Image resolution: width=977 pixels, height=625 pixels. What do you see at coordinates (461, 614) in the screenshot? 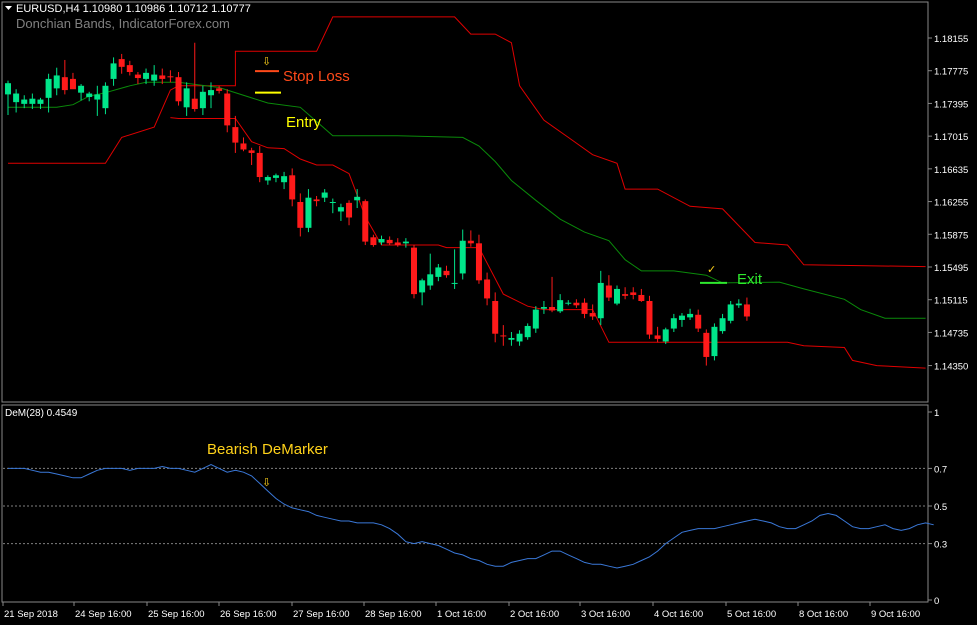
I see `time-tick-label: 1 Oct 16:00` at bounding box center [461, 614].